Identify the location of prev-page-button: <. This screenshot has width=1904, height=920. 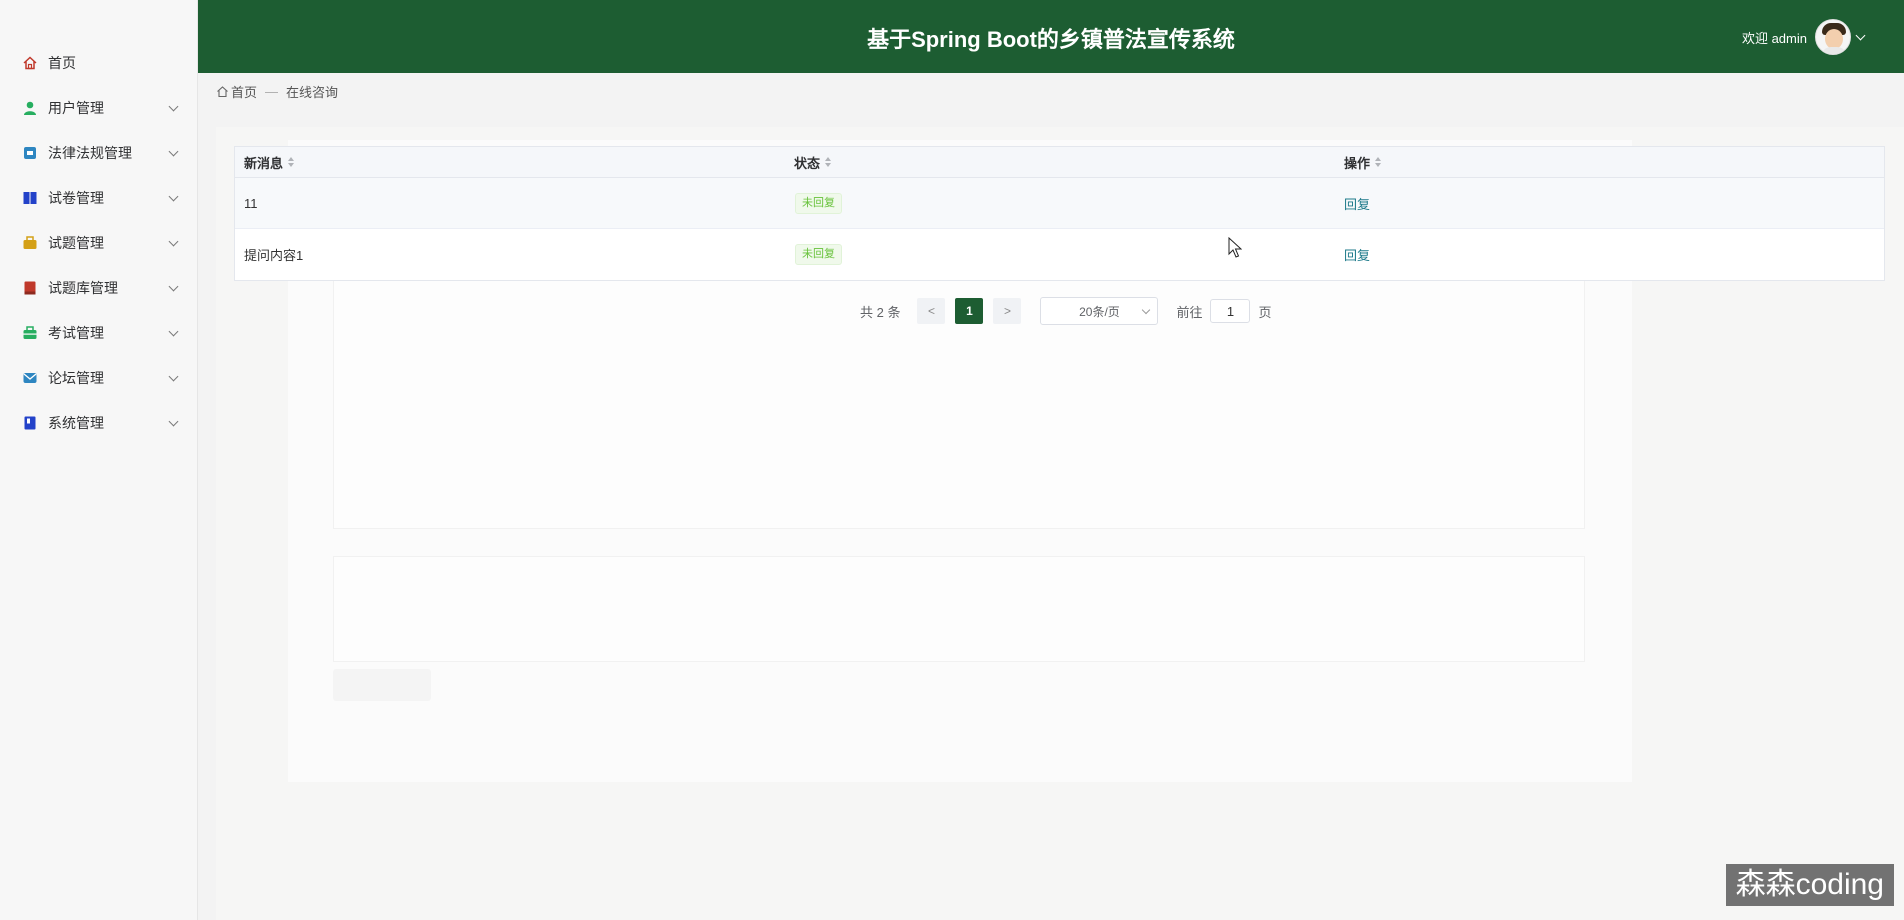
(931, 311).